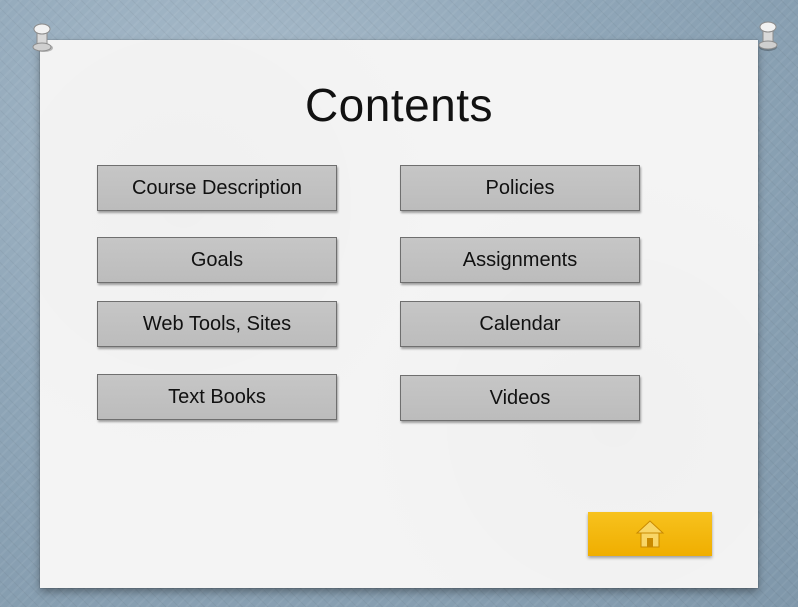 This screenshot has height=607, width=798. I want to click on home-icon, so click(650, 534).